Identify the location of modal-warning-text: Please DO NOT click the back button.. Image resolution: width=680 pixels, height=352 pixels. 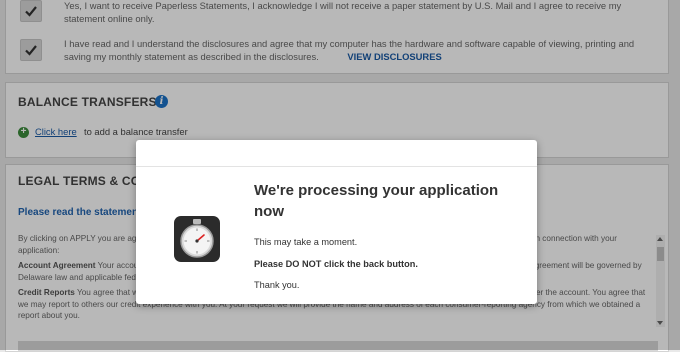
(336, 264).